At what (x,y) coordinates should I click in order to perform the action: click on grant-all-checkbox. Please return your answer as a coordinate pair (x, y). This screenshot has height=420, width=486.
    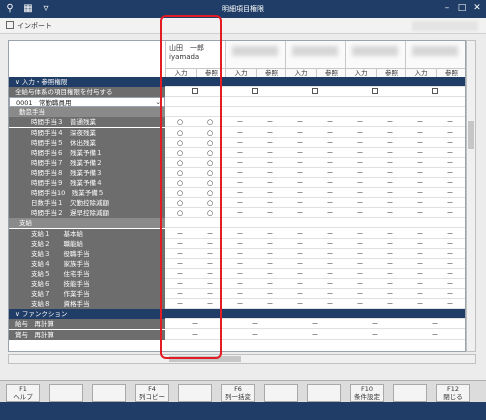
    Looking at the image, I should click on (315, 91).